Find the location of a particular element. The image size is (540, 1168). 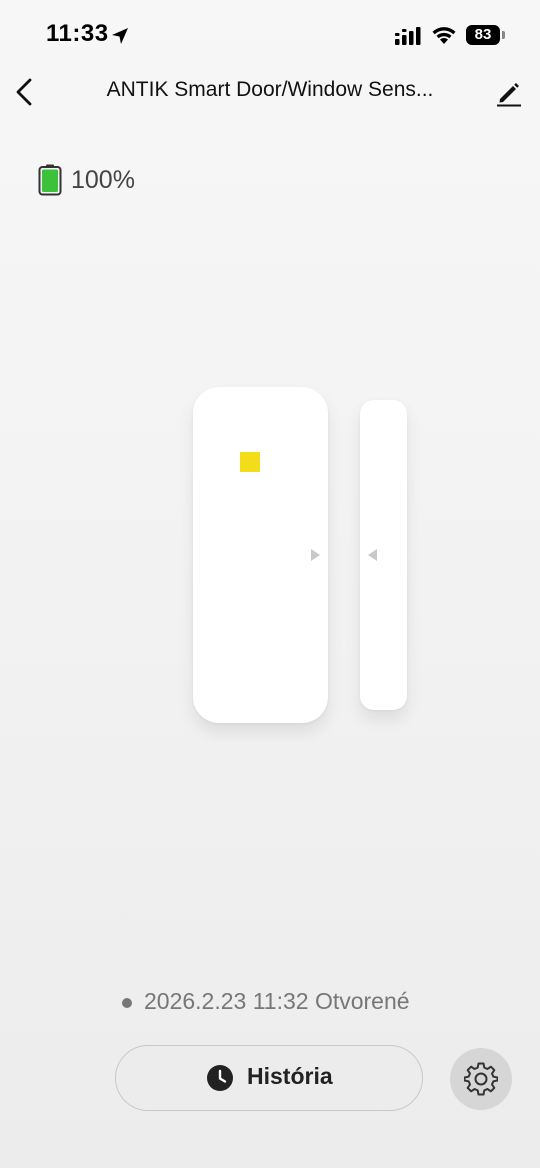

back-button is located at coordinates (26, 92).